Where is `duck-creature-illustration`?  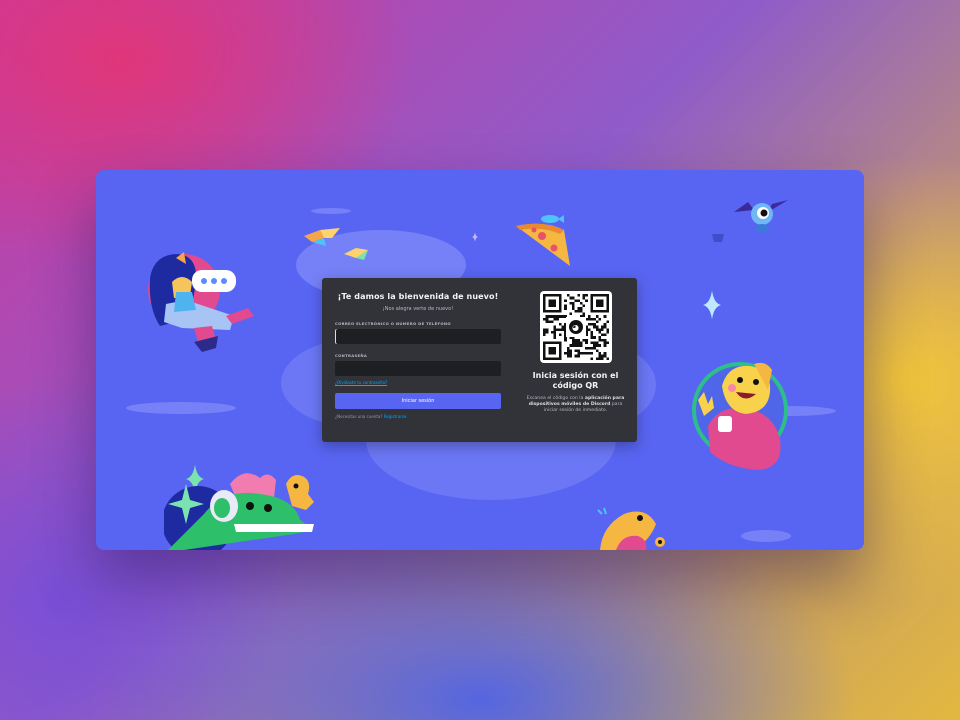 duck-creature-illustration is located at coordinates (631, 528).